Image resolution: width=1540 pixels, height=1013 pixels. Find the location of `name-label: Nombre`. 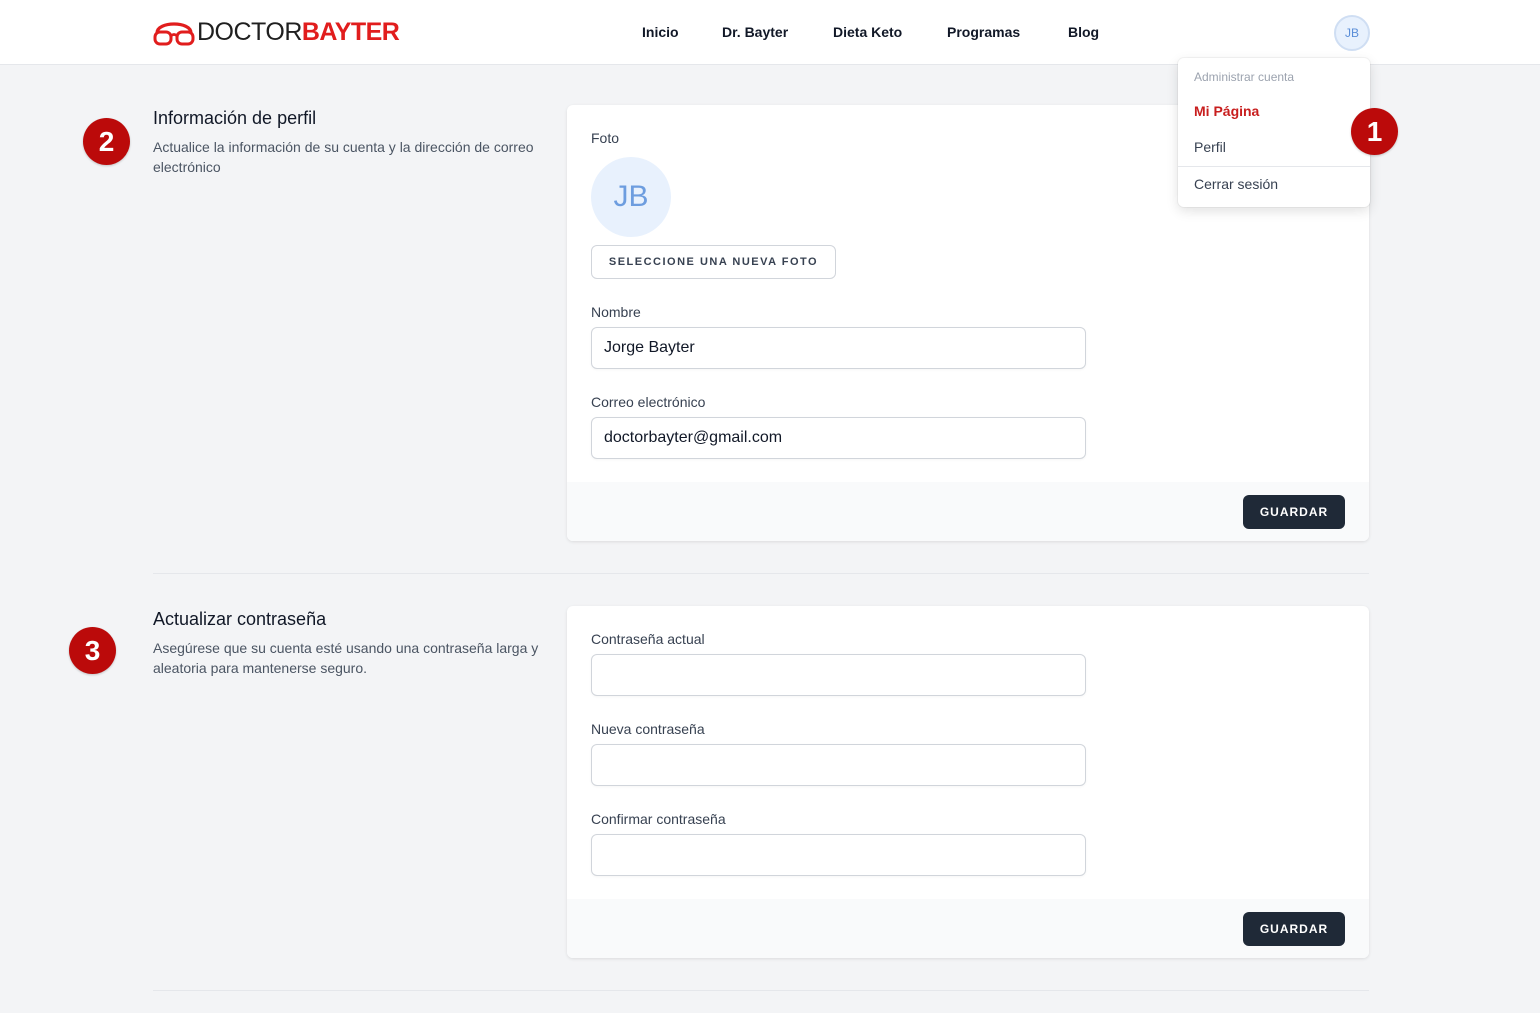

name-label: Nombre is located at coordinates (616, 312).